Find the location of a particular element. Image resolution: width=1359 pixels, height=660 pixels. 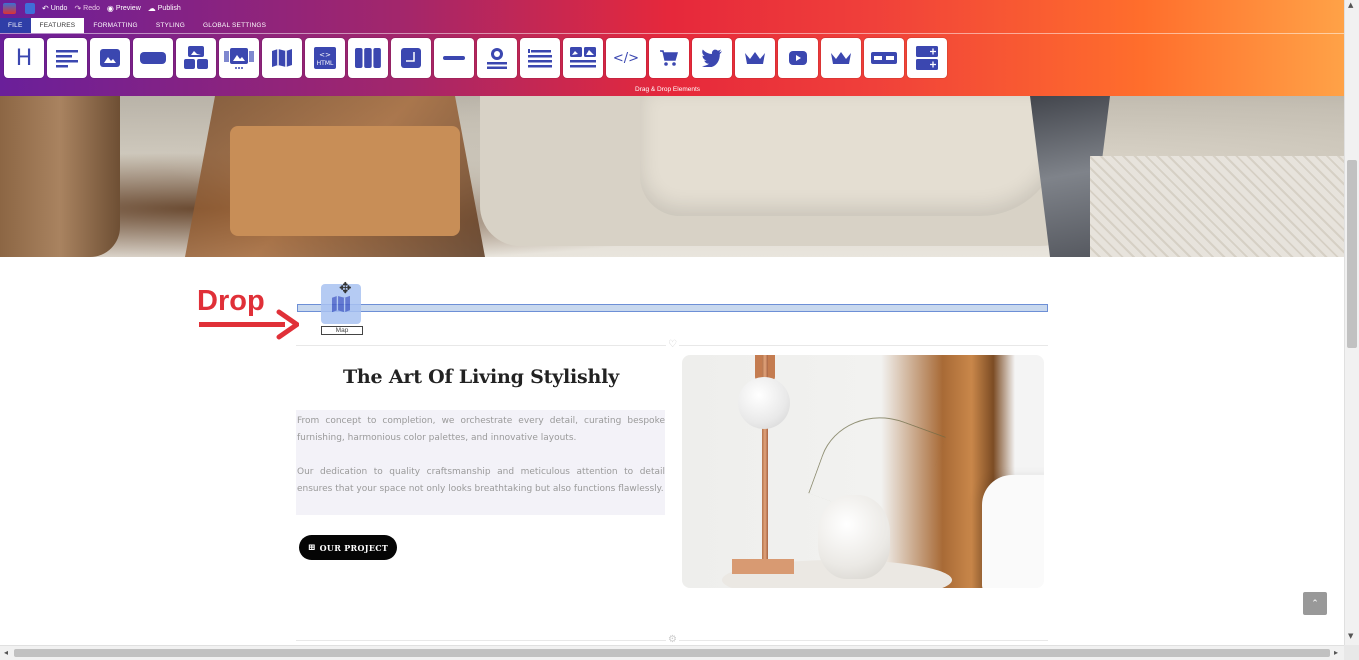

undo-icon: ↶ is located at coordinates (45, 8).